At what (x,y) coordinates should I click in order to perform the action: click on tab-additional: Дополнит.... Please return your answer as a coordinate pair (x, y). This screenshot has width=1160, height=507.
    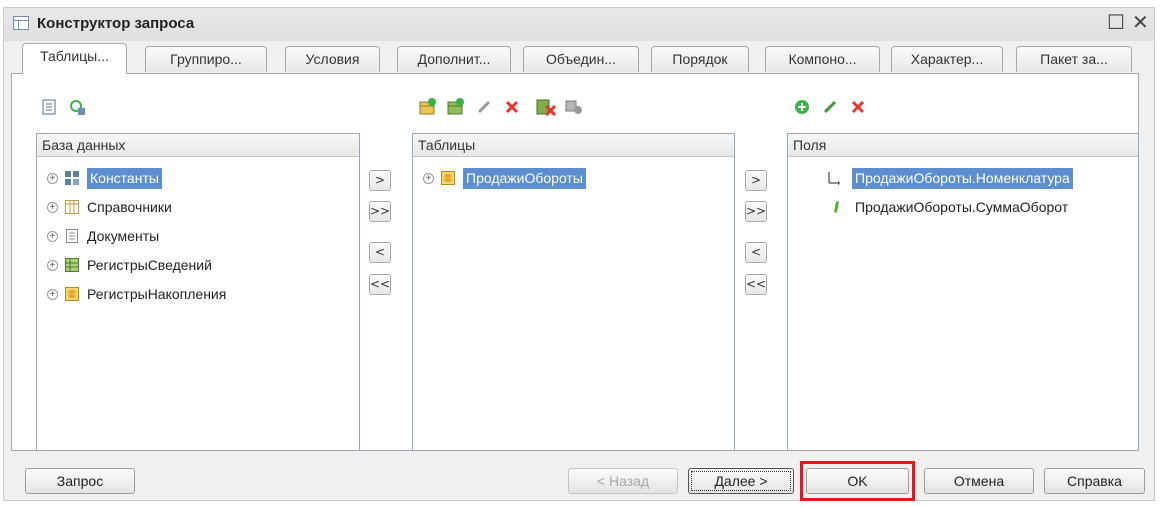
    Looking at the image, I should click on (454, 59).